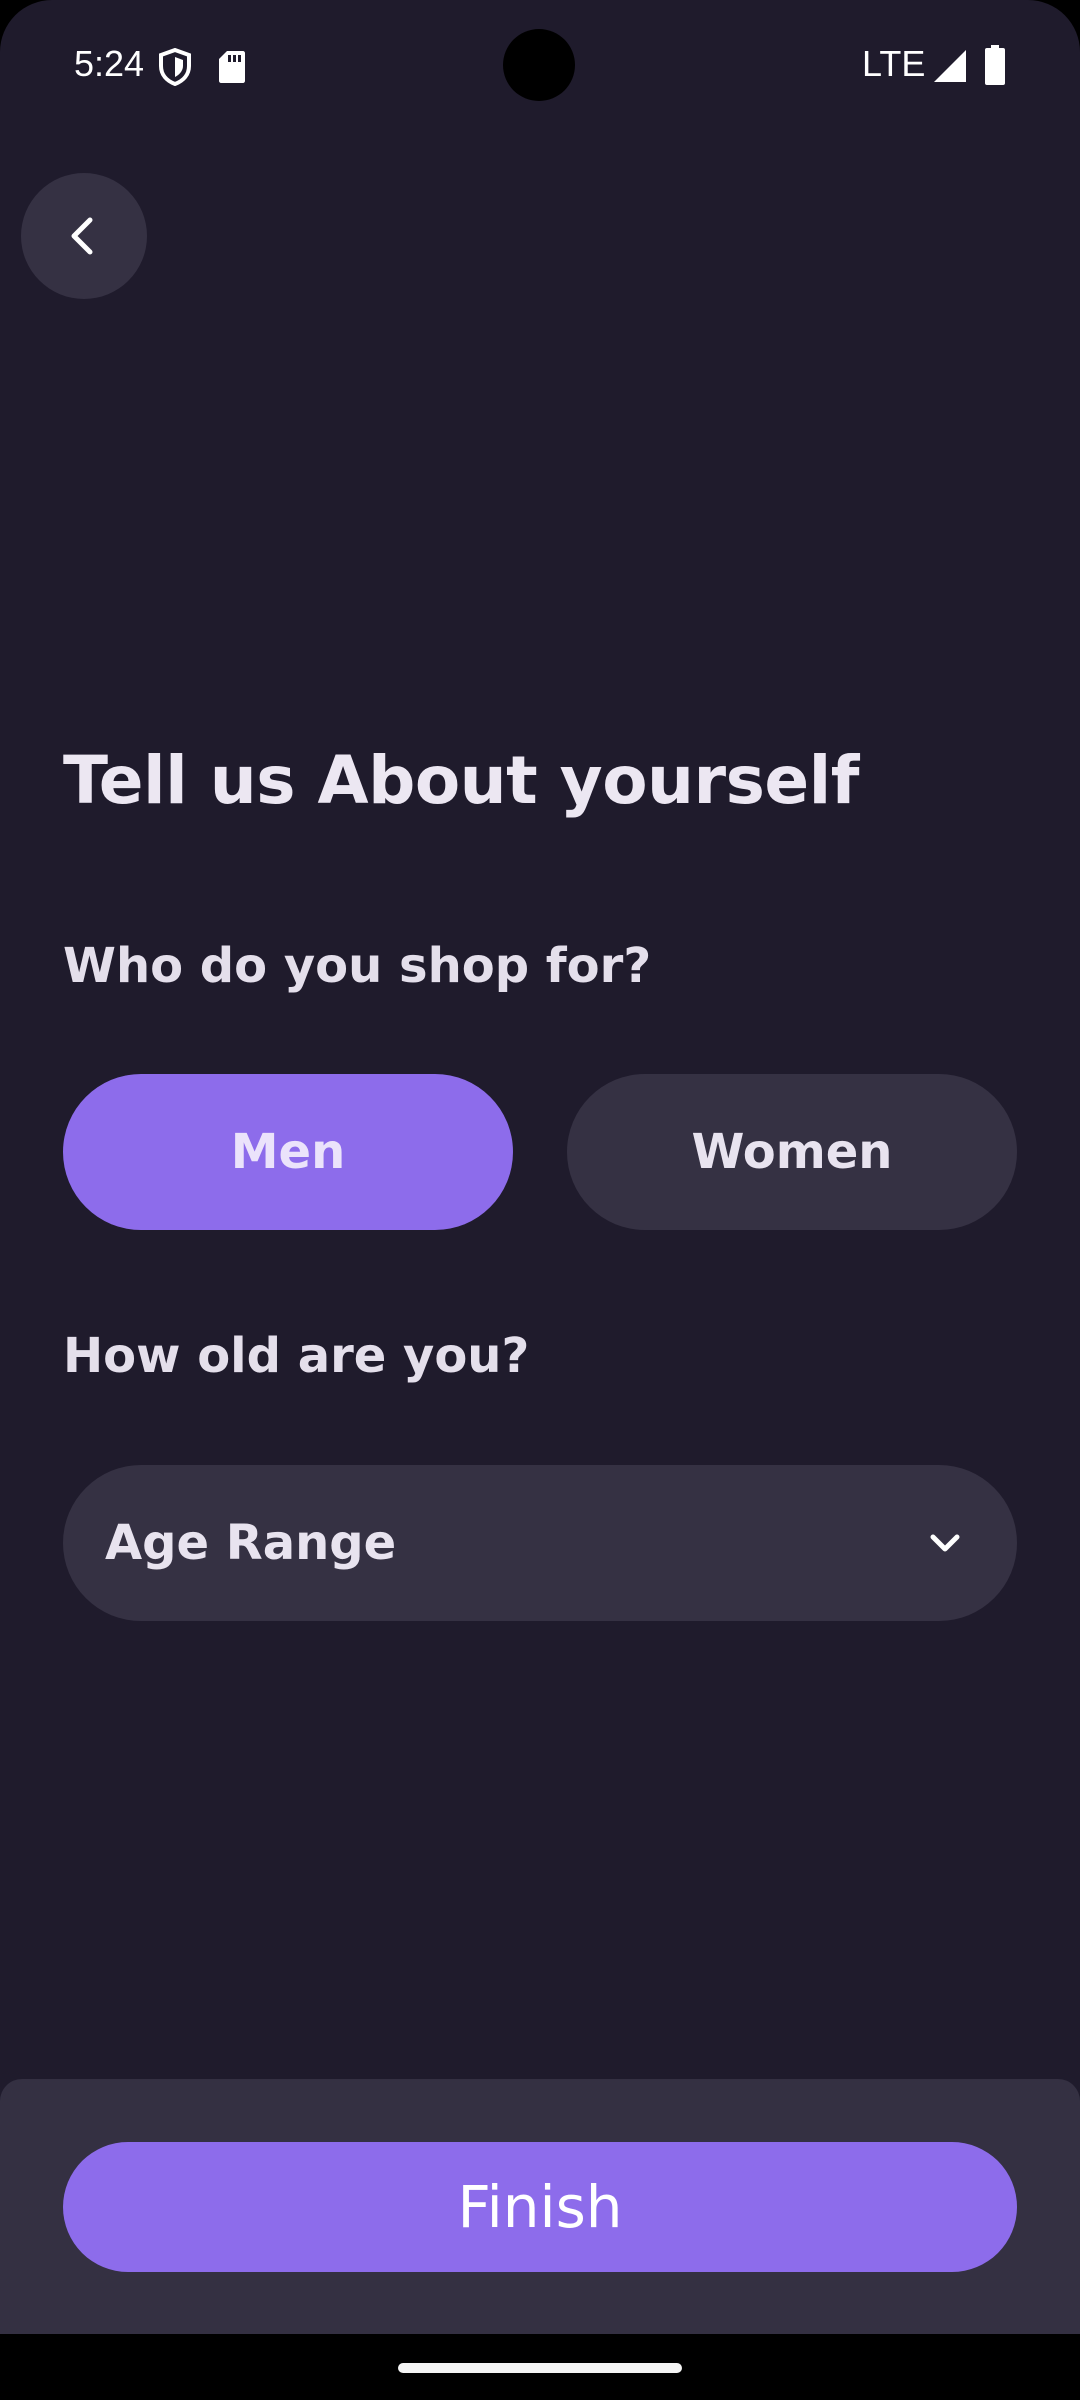 Image resolution: width=1080 pixels, height=2400 pixels. Describe the element at coordinates (296, 1356) in the screenshot. I see `age-question: How old are you?` at that location.